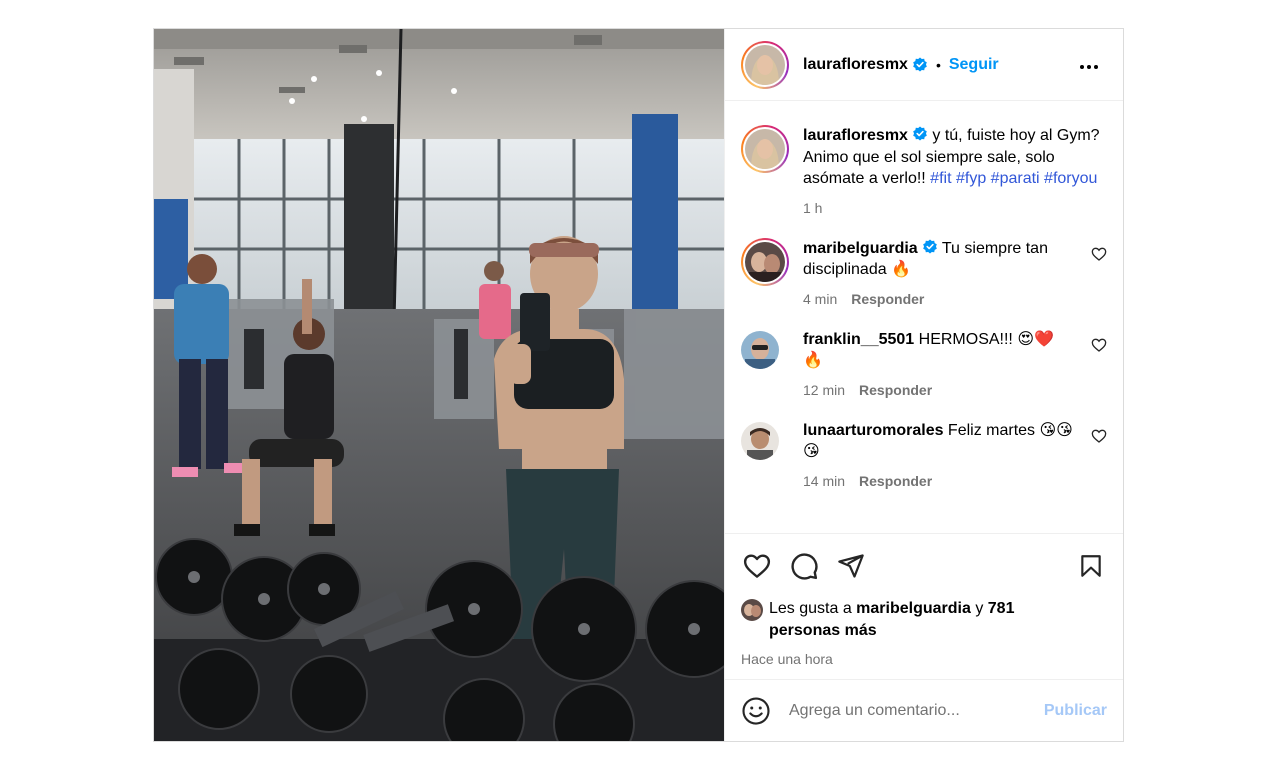  I want to click on save-button, so click(1091, 566).